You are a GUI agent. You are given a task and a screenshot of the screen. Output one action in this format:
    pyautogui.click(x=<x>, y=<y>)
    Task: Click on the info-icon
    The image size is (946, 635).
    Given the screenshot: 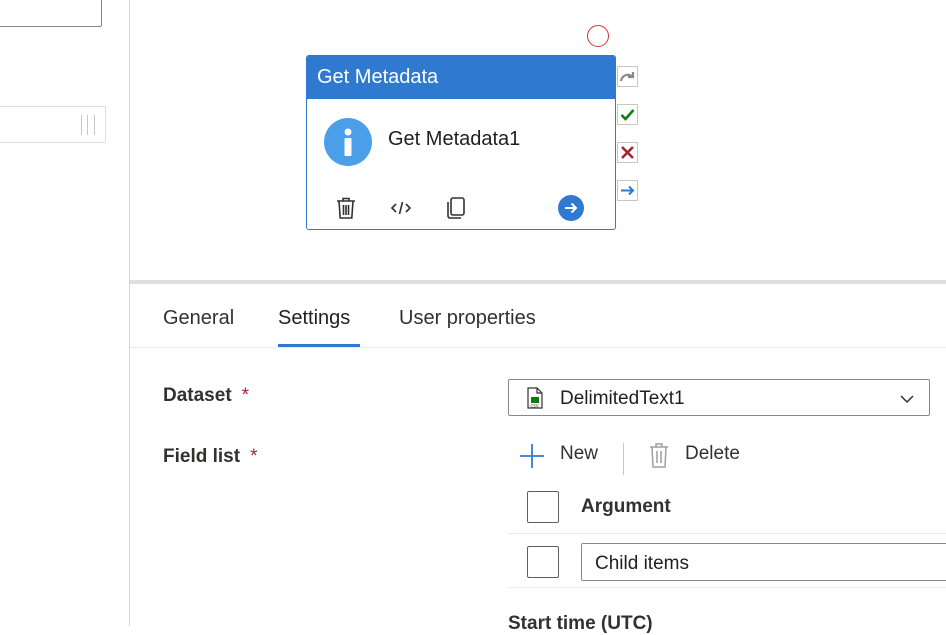 What is the action you would take?
    pyautogui.click(x=348, y=142)
    